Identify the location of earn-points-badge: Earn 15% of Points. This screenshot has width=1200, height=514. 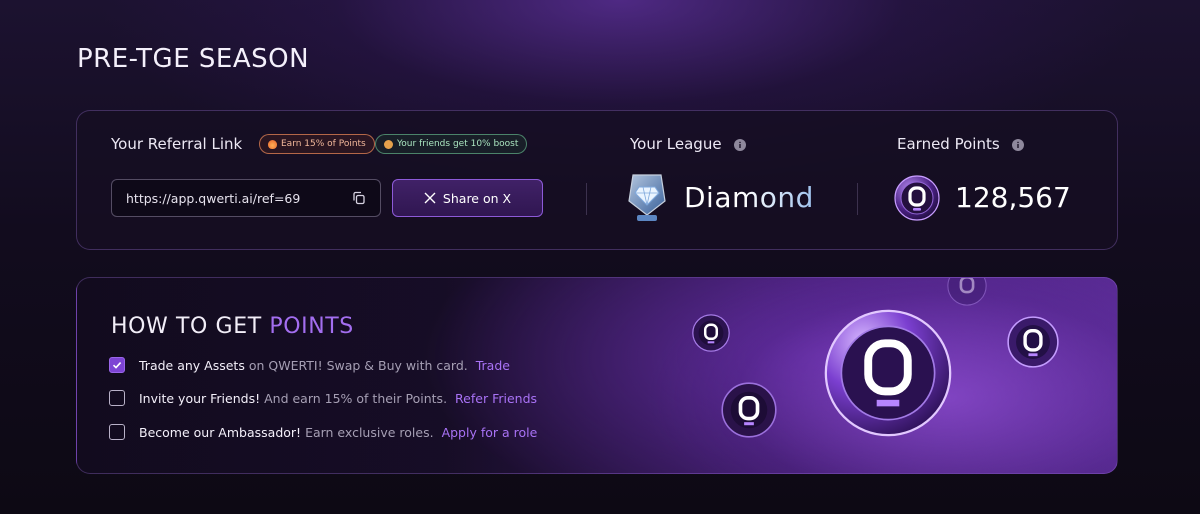
(317, 144).